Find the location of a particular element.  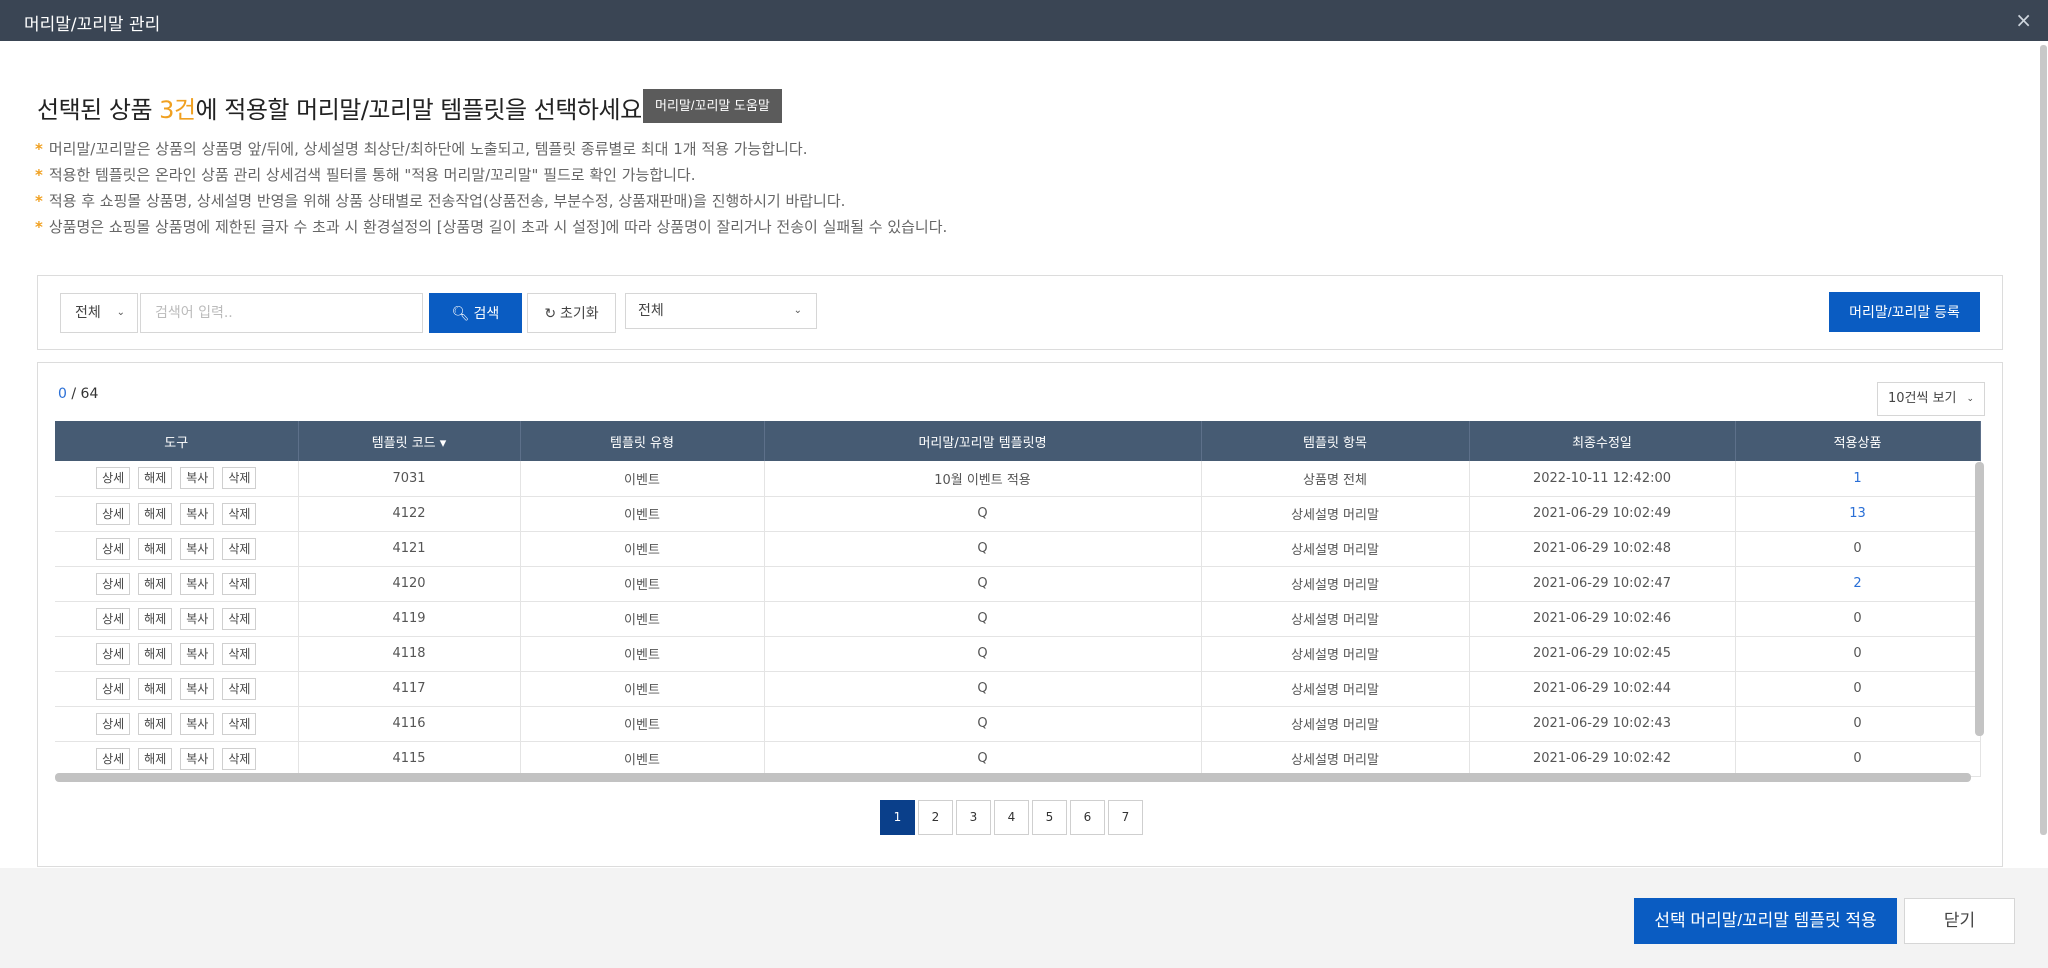

template-code-cell: 4116 is located at coordinates (409, 724).